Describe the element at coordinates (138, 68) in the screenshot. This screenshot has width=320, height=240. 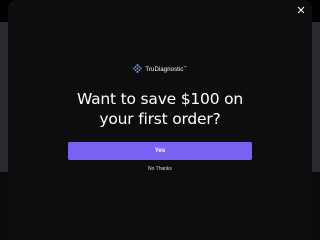
I see `trudiagnostic-logo-icon` at that location.